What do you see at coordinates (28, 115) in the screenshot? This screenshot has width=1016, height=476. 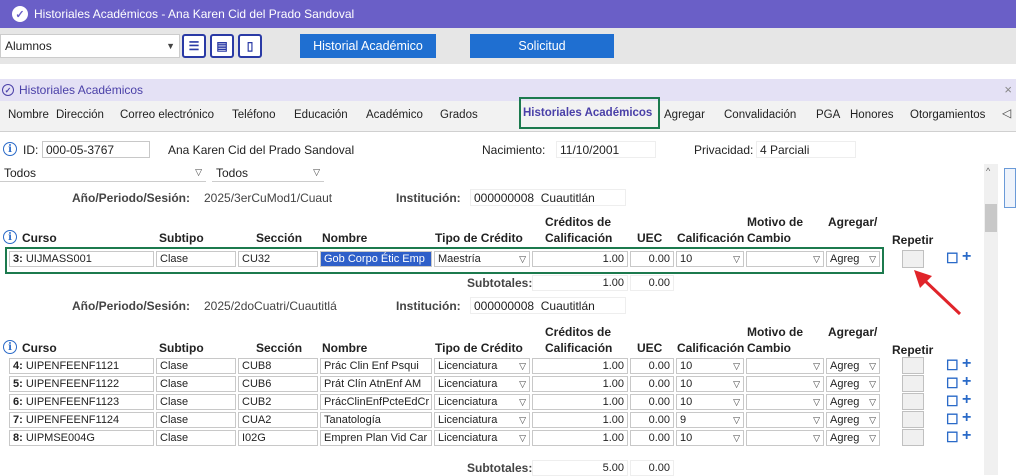 I see `tab-nombre: Nombre` at bounding box center [28, 115].